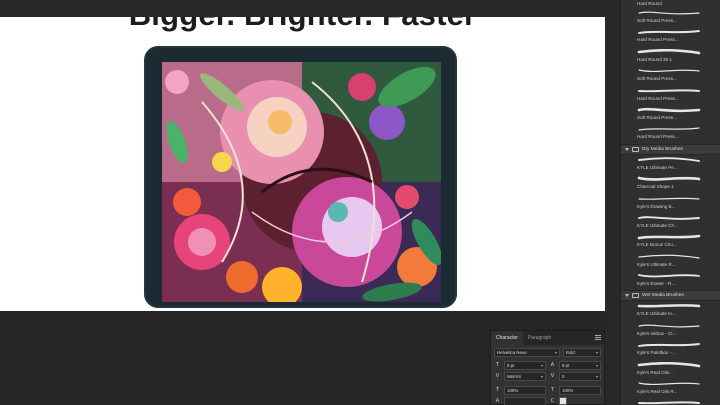 The height and width of the screenshot is (405, 720). What do you see at coordinates (513, 390) in the screenshot?
I see `vertical-scale-value: 100%` at bounding box center [513, 390].